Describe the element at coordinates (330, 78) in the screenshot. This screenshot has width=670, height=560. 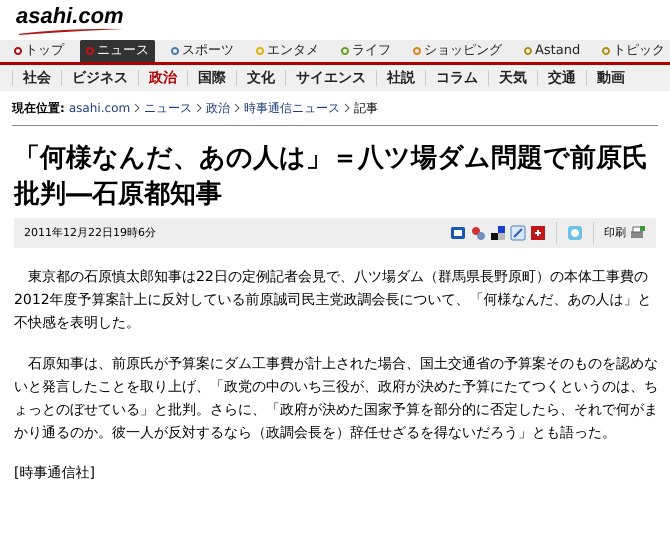
I see `category-link: サイエンス` at that location.